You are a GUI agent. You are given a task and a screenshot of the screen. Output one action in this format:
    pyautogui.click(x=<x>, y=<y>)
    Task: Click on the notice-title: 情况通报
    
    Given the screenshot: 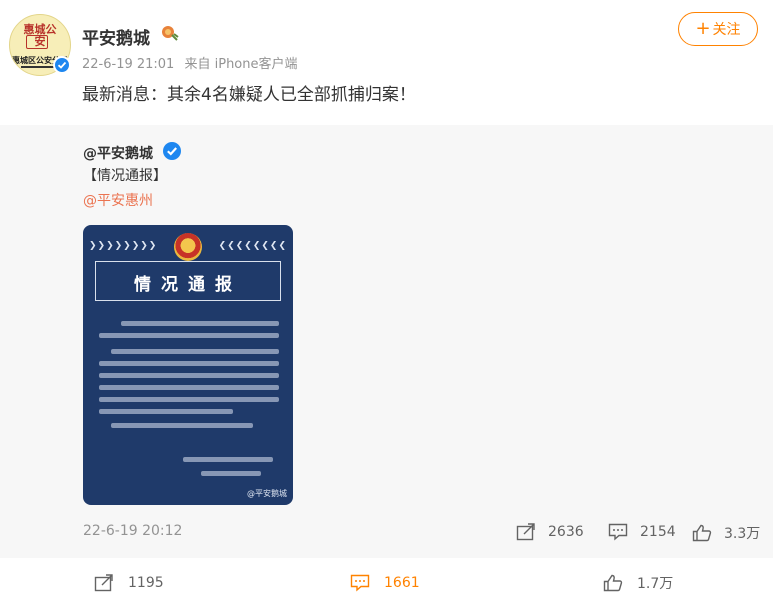 What is the action you would take?
    pyautogui.click(x=188, y=285)
    